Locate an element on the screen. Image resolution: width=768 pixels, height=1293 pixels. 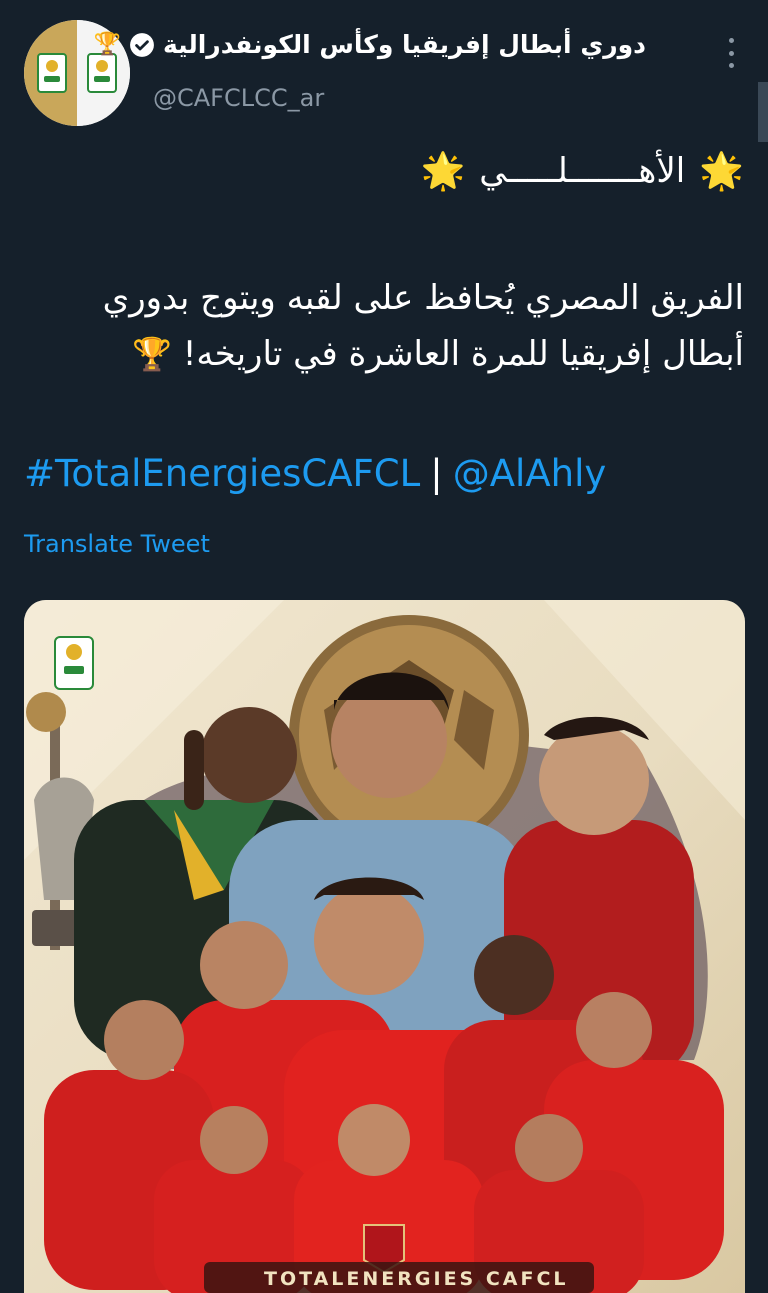
translate-tweet-link: Translate Tweet is located at coordinates (117, 544).